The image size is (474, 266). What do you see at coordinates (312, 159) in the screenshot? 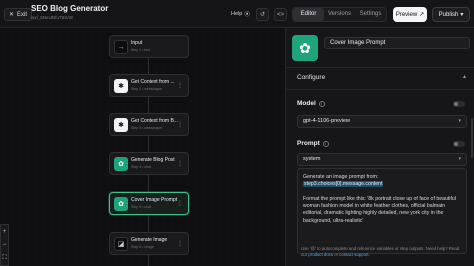
I see `role-value: system` at bounding box center [312, 159].